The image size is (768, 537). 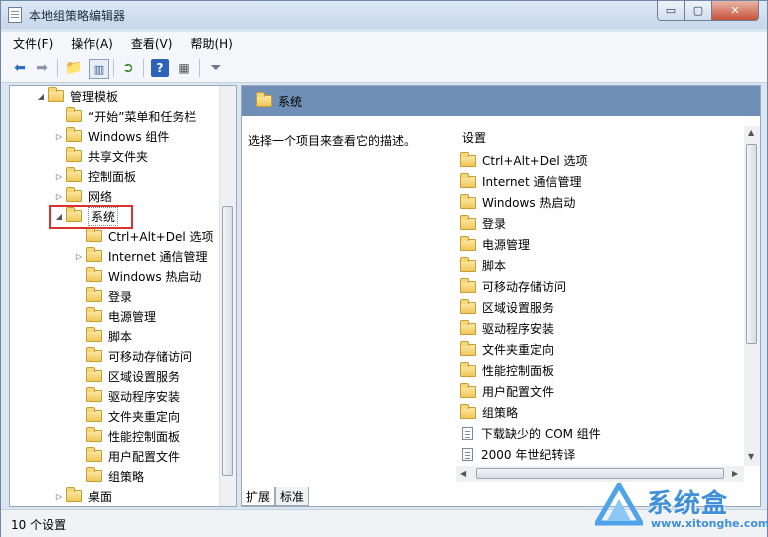 I want to click on list-item: 性能控制面板, so click(x=506, y=370).